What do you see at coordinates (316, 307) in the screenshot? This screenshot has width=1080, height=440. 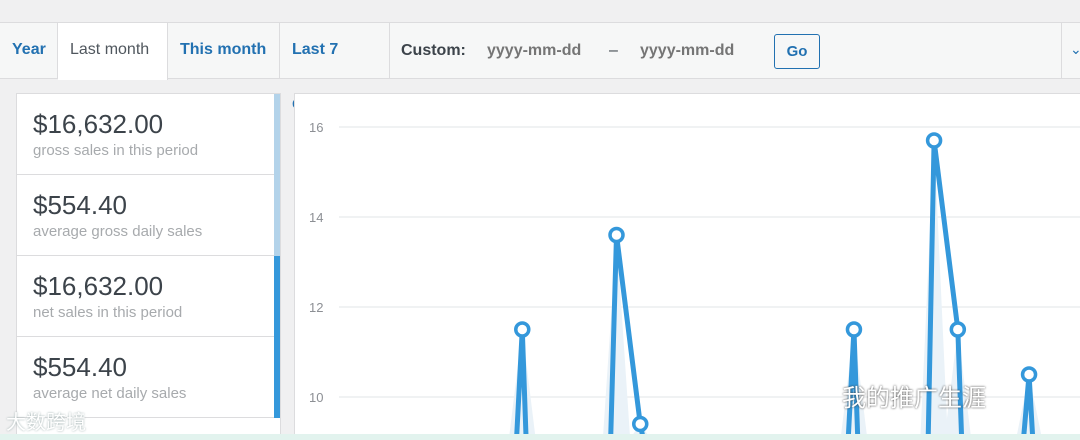 I see `y-tick-label: 12` at bounding box center [316, 307].